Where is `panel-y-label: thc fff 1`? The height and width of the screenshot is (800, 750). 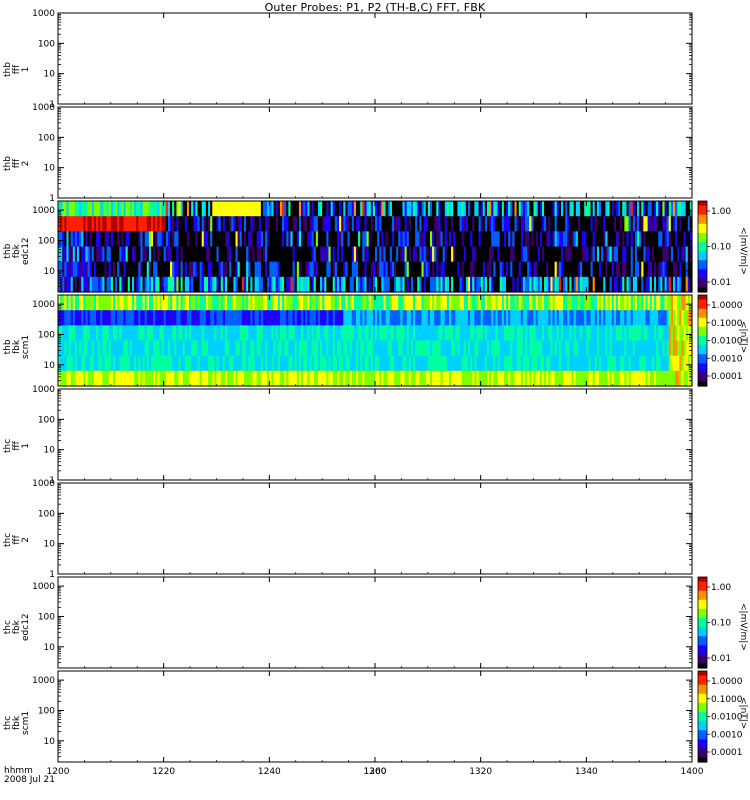
panel-y-label: thc fff 1 is located at coordinates (17, 445).